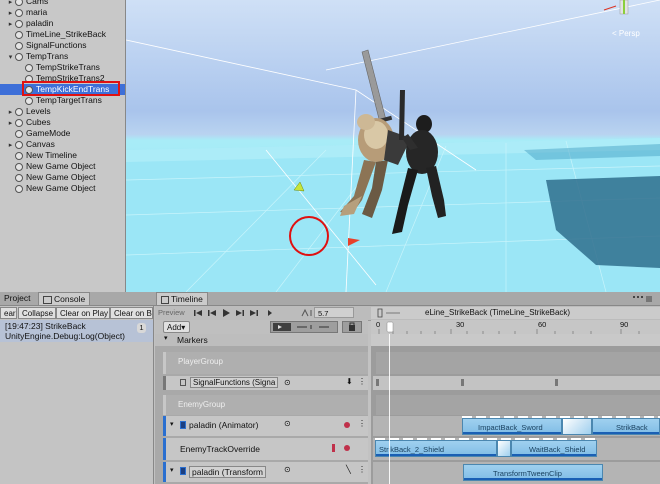 The width and height of the screenshot is (660, 484). Describe the element at coordinates (390, 327) in the screenshot. I see `playhead-handle` at that location.